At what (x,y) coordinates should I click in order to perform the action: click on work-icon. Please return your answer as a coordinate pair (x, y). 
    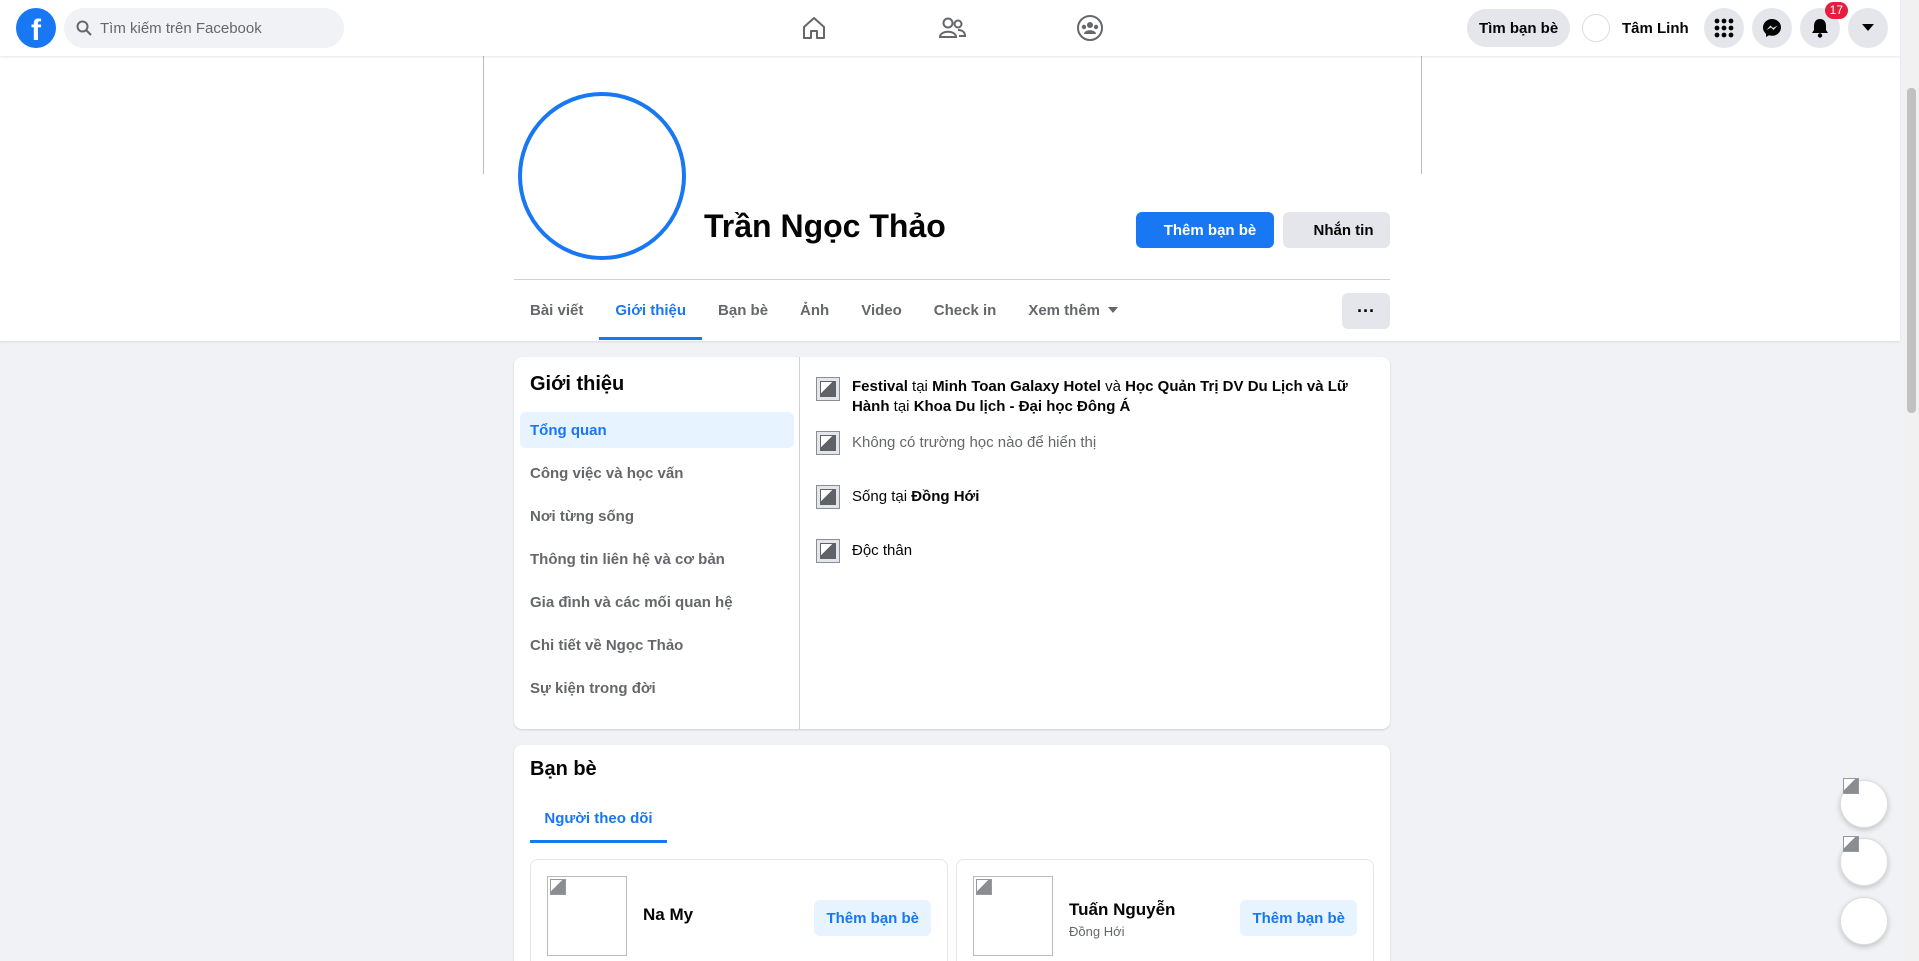
    Looking at the image, I should click on (828, 389).